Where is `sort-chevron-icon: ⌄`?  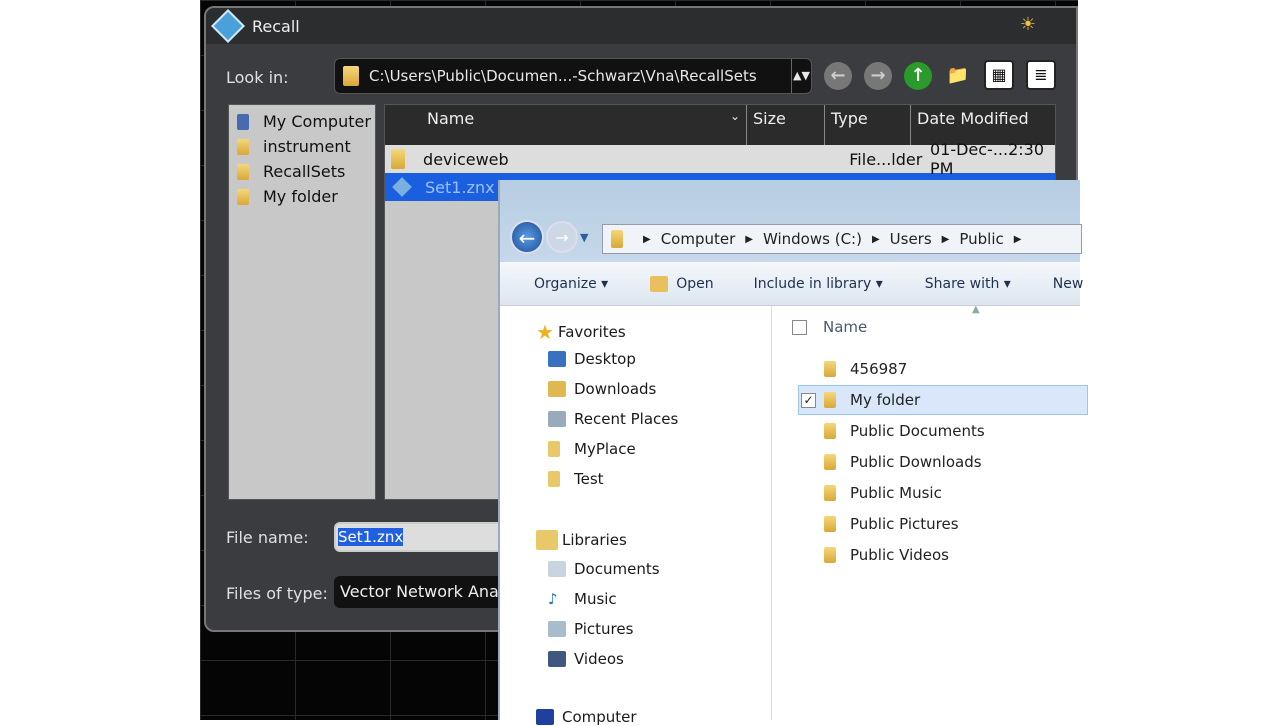
sort-chevron-icon: ⌄ is located at coordinates (734, 116).